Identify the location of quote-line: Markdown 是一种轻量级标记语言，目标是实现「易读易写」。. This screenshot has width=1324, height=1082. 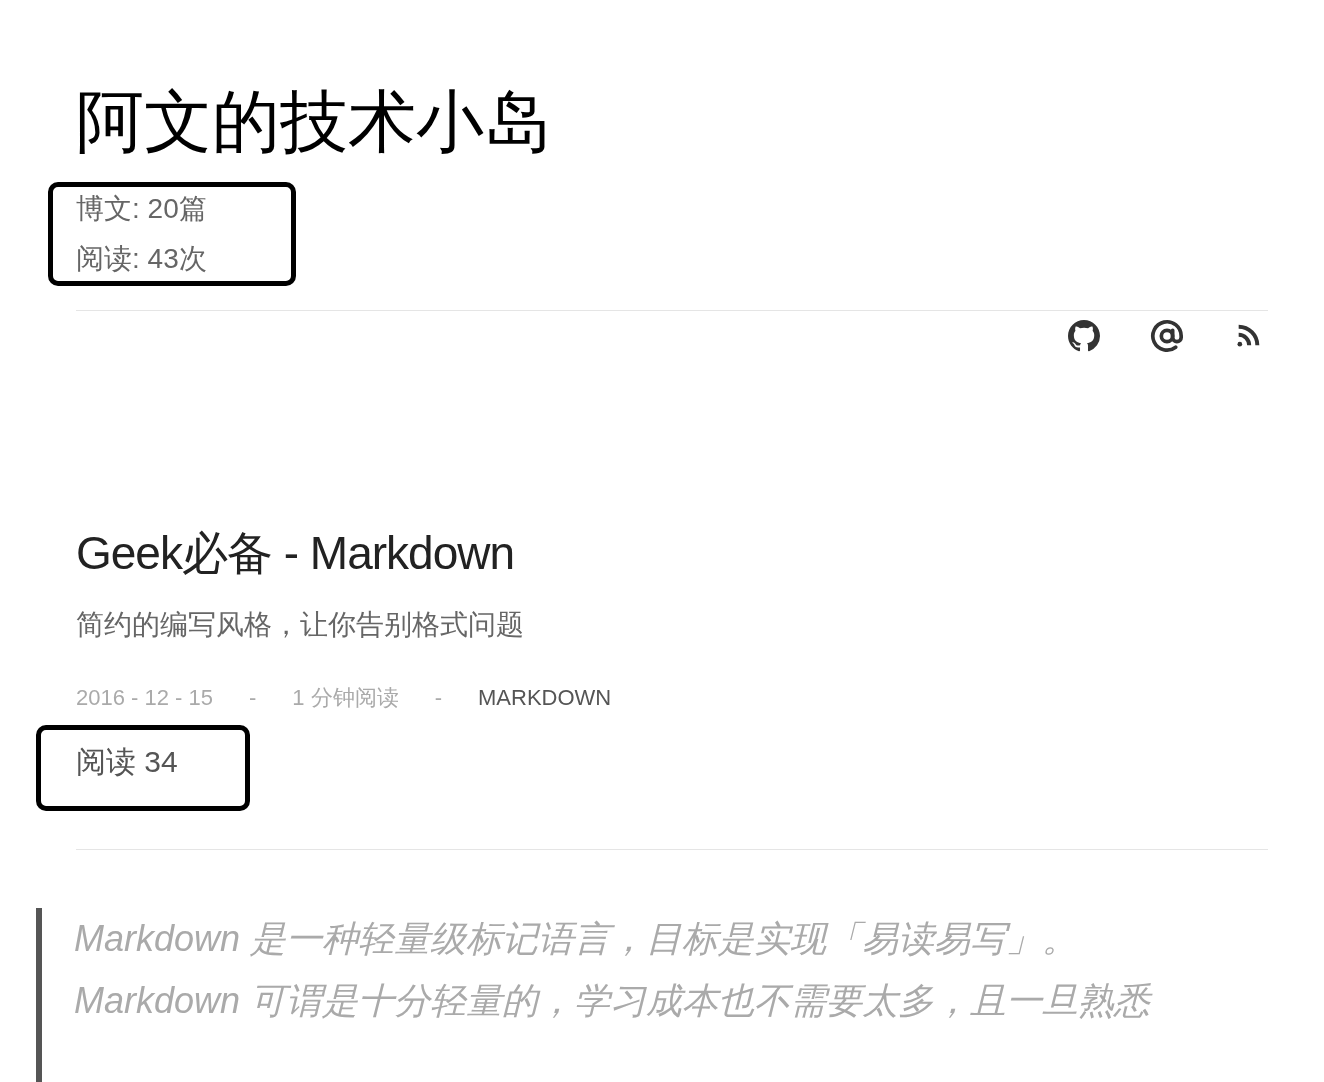
(577, 939).